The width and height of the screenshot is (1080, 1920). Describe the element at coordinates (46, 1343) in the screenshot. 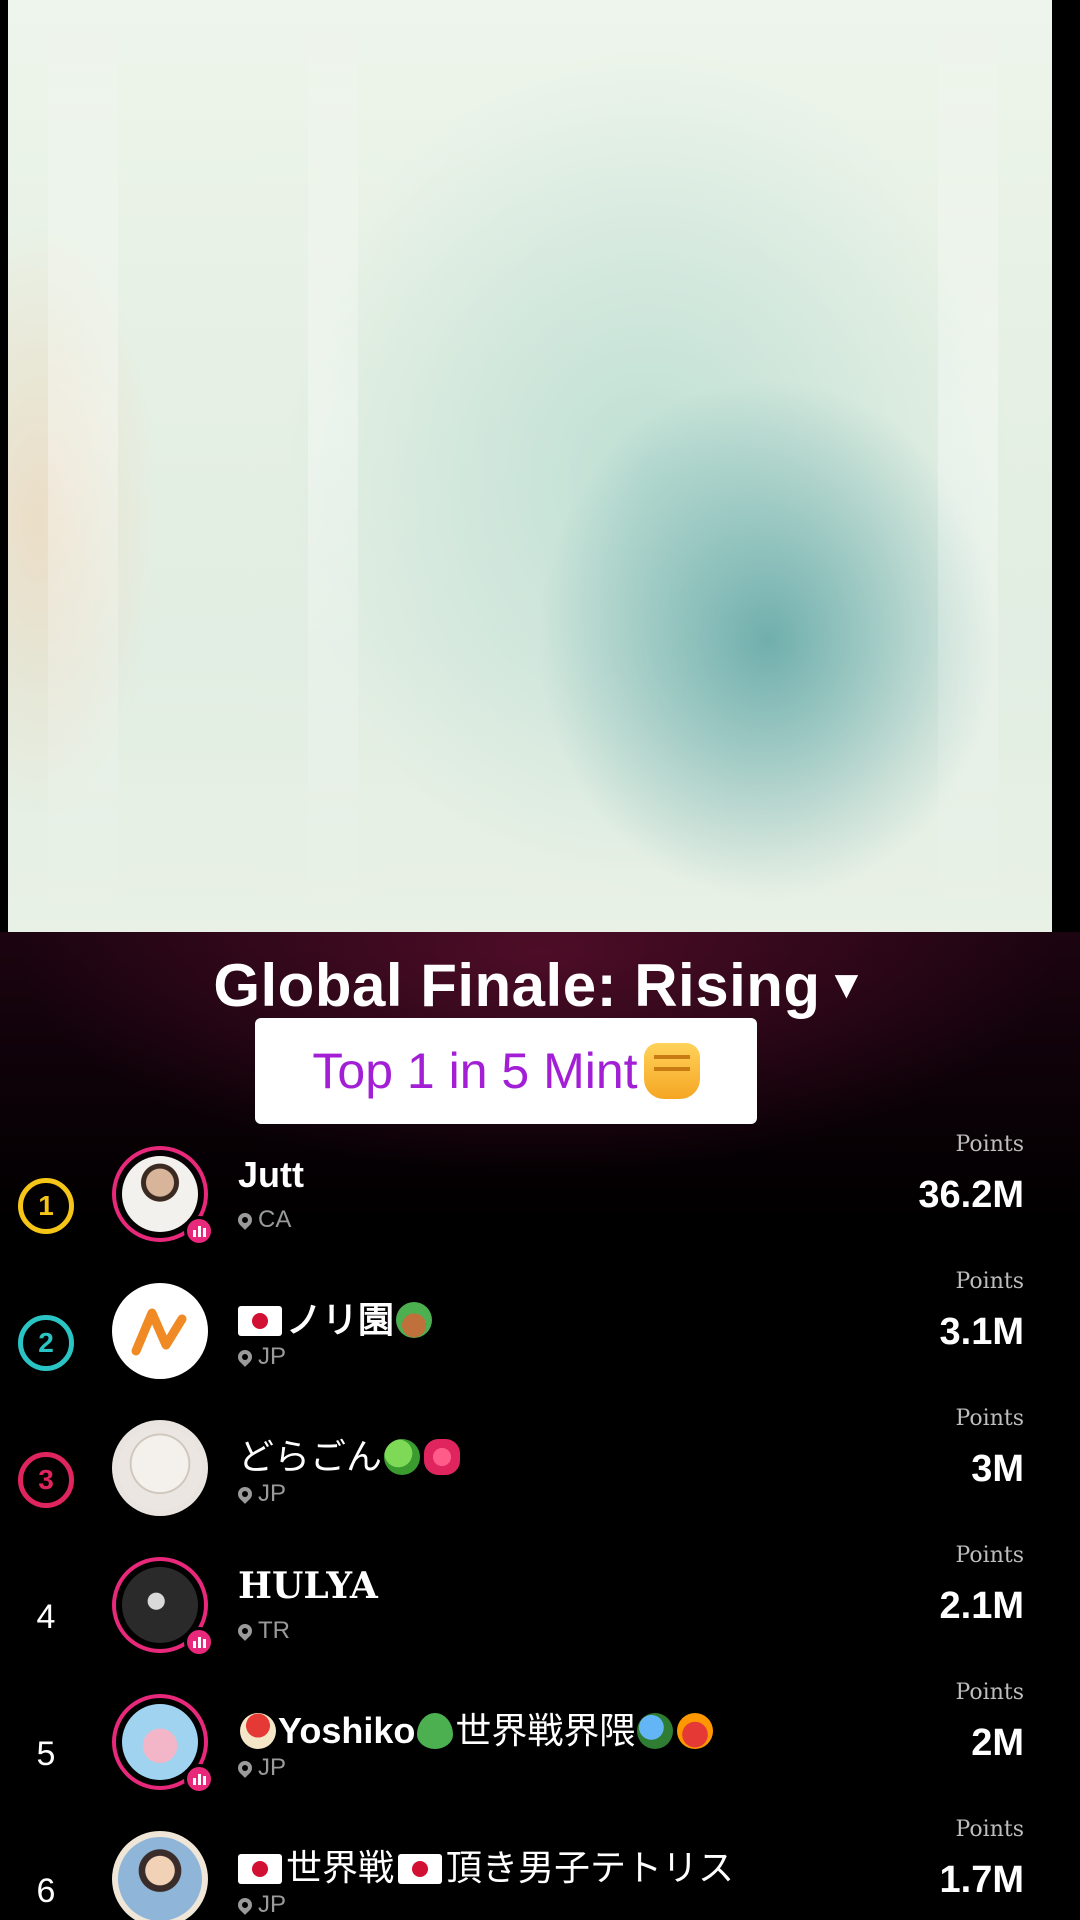

I see `rank-silver-medal-icon: 2` at that location.